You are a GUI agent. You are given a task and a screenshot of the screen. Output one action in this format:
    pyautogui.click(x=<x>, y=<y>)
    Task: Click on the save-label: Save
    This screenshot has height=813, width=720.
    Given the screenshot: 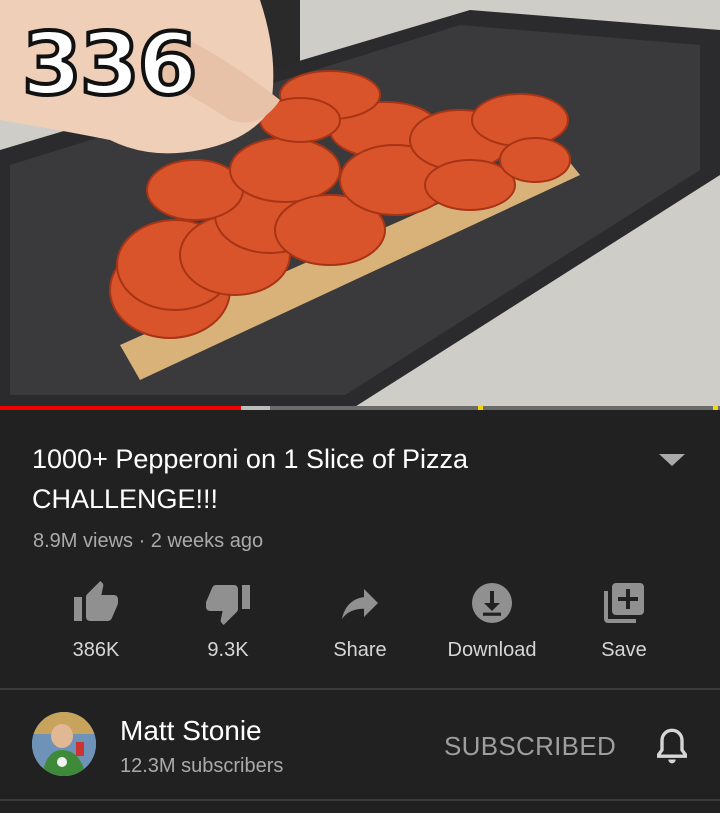 What is the action you would take?
    pyautogui.click(x=624, y=650)
    